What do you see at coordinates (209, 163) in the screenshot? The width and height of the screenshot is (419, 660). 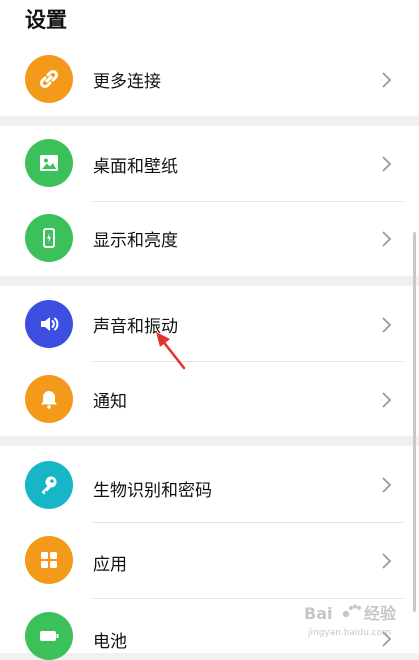 I see `settings-item-wallpaper: 桌面和壁纸` at bounding box center [209, 163].